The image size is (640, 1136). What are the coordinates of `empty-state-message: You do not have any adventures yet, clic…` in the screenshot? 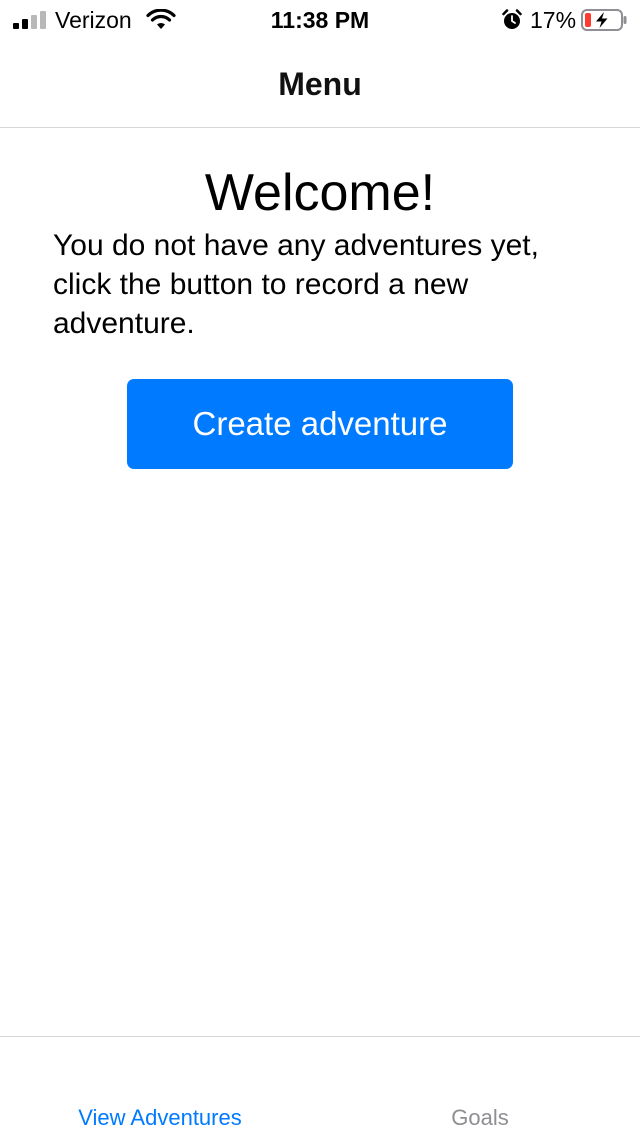 It's located at (296, 284).